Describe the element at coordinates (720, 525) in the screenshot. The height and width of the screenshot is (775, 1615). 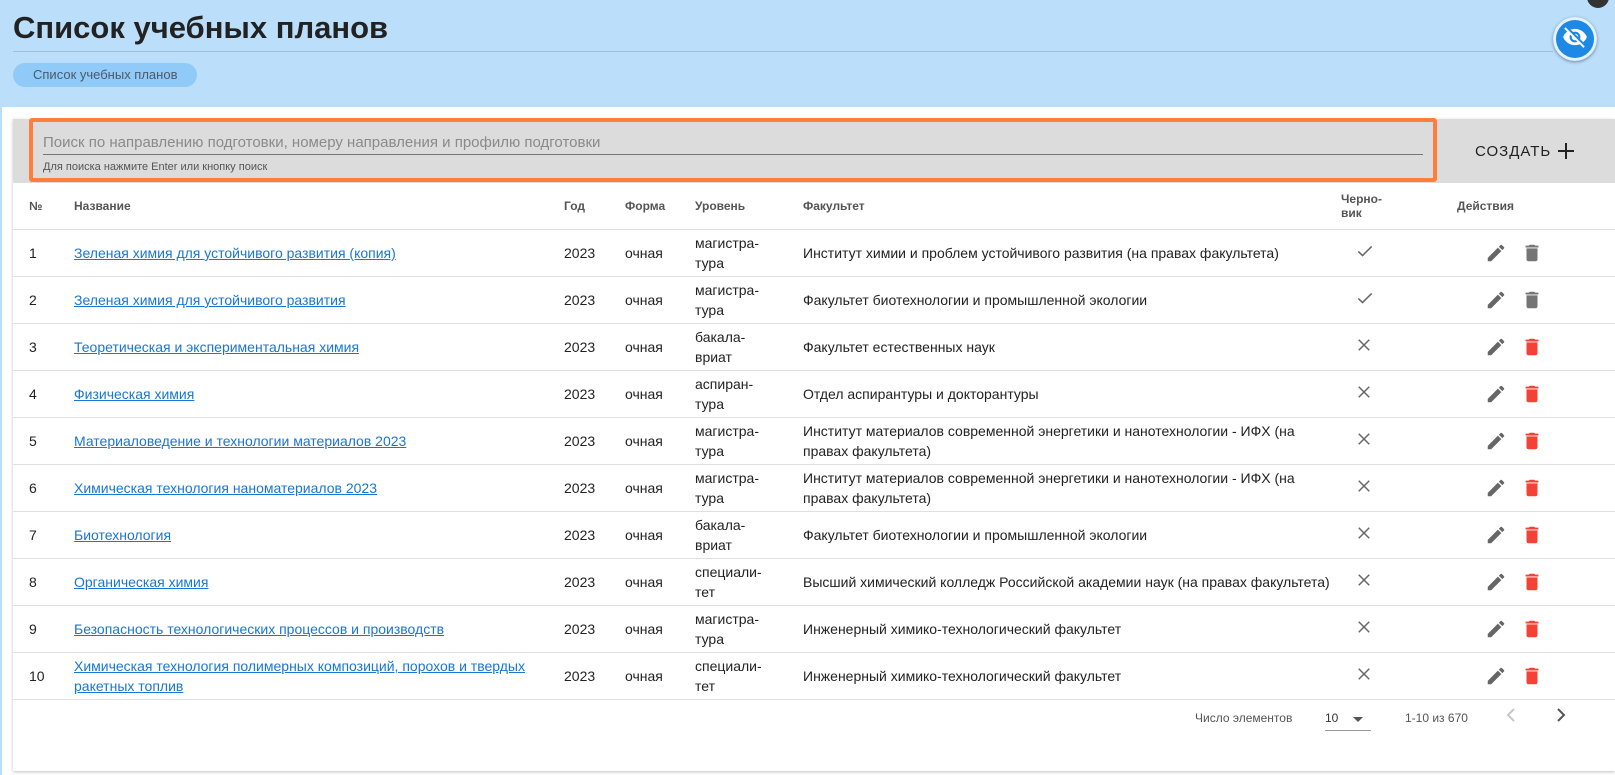
I see `level-line1: бакала-` at that location.